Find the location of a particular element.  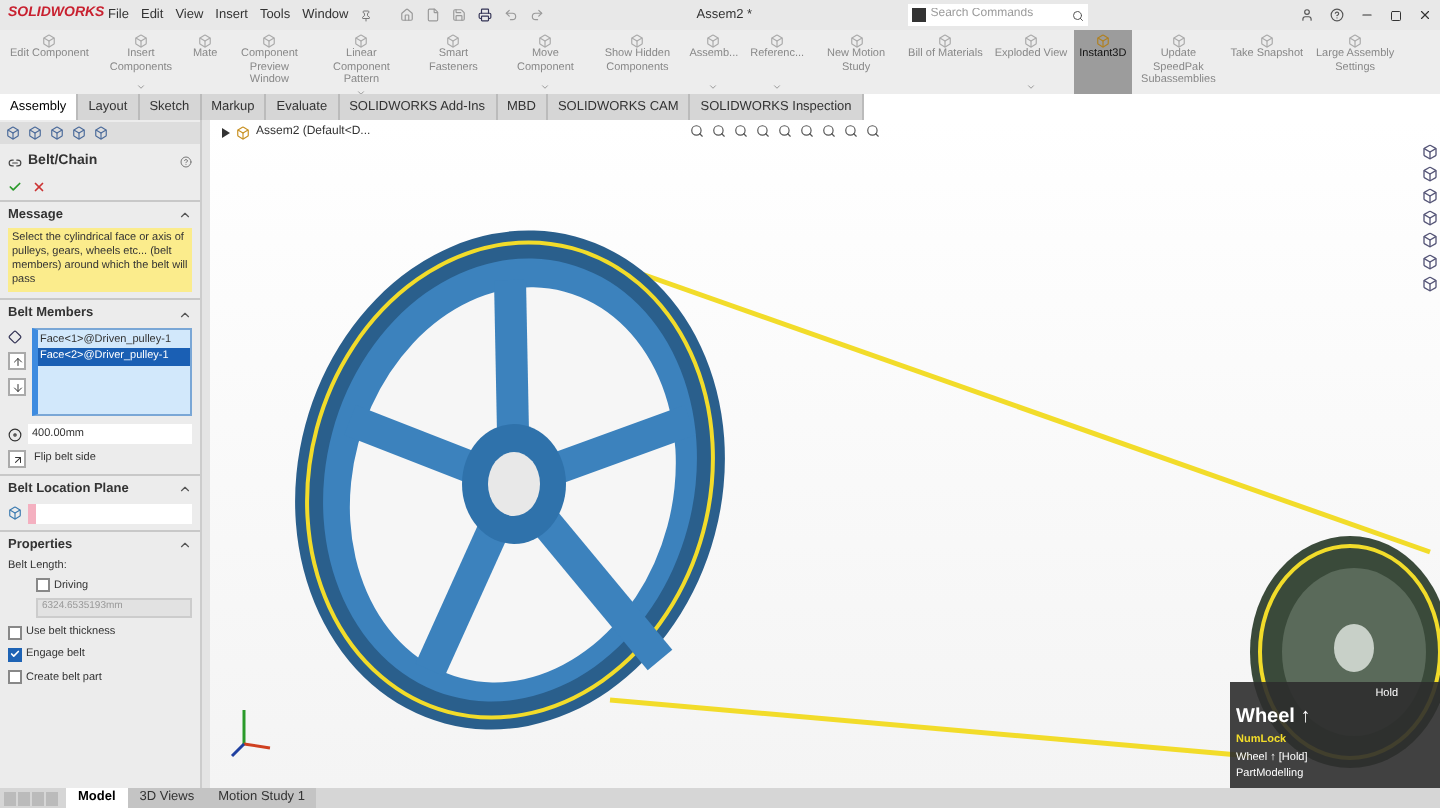

axis-triad-drawing is located at coordinates (250, 734).